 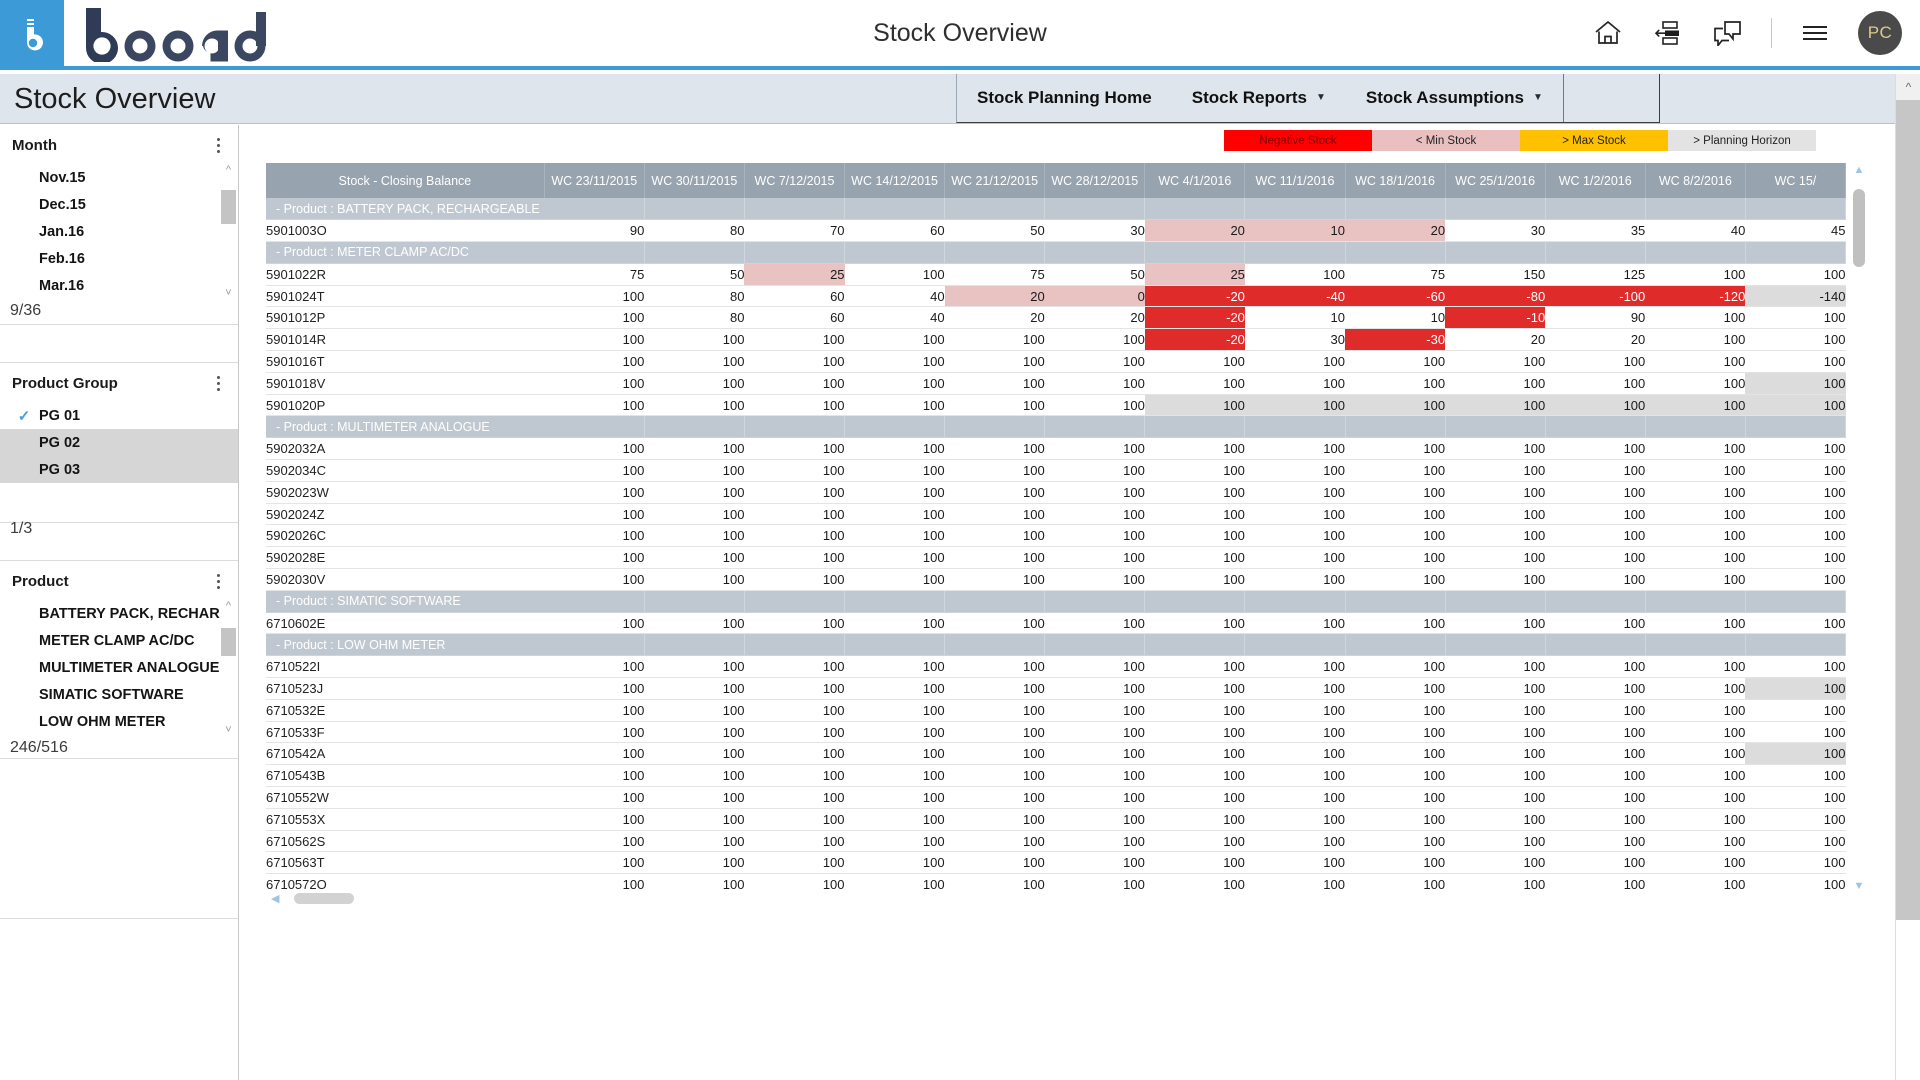 I want to click on data-cell: 35, so click(x=1595, y=231).